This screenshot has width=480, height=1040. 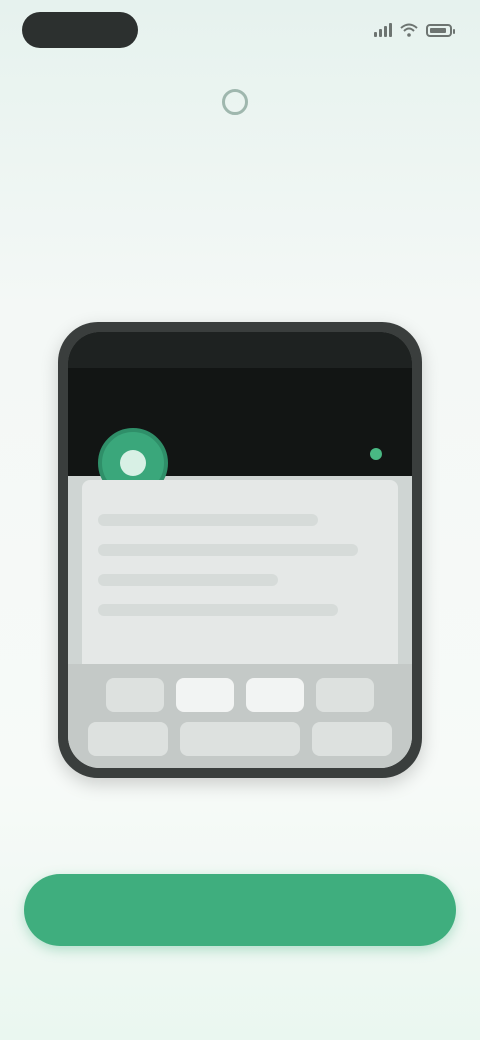 What do you see at coordinates (440, 30) in the screenshot?
I see `battery-icon` at bounding box center [440, 30].